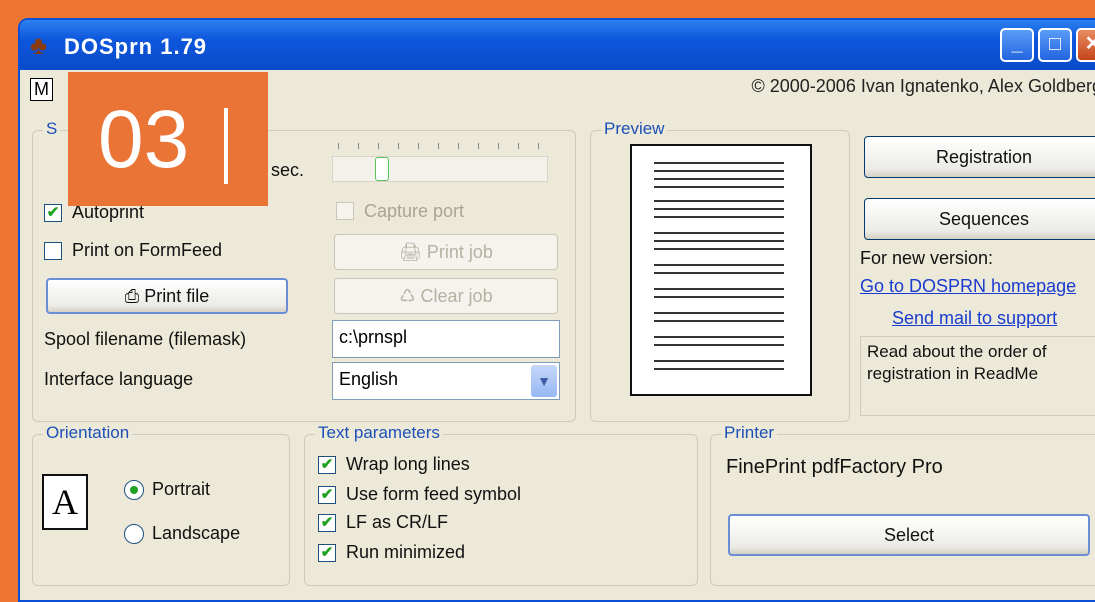 Image resolution: width=1095 pixels, height=602 pixels. Describe the element at coordinates (434, 494) in the screenshot. I see `use-form-feed-label: Use form feed symbol` at that location.